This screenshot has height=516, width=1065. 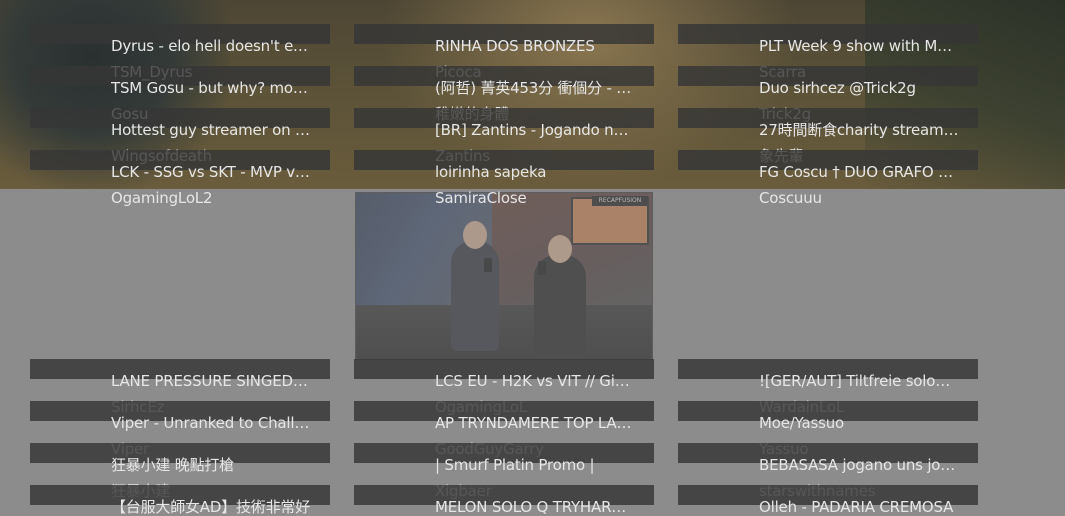 I want to click on stream-title: ![GER/AUT] Tiltfreie soloQ mit, so click(x=859, y=381).